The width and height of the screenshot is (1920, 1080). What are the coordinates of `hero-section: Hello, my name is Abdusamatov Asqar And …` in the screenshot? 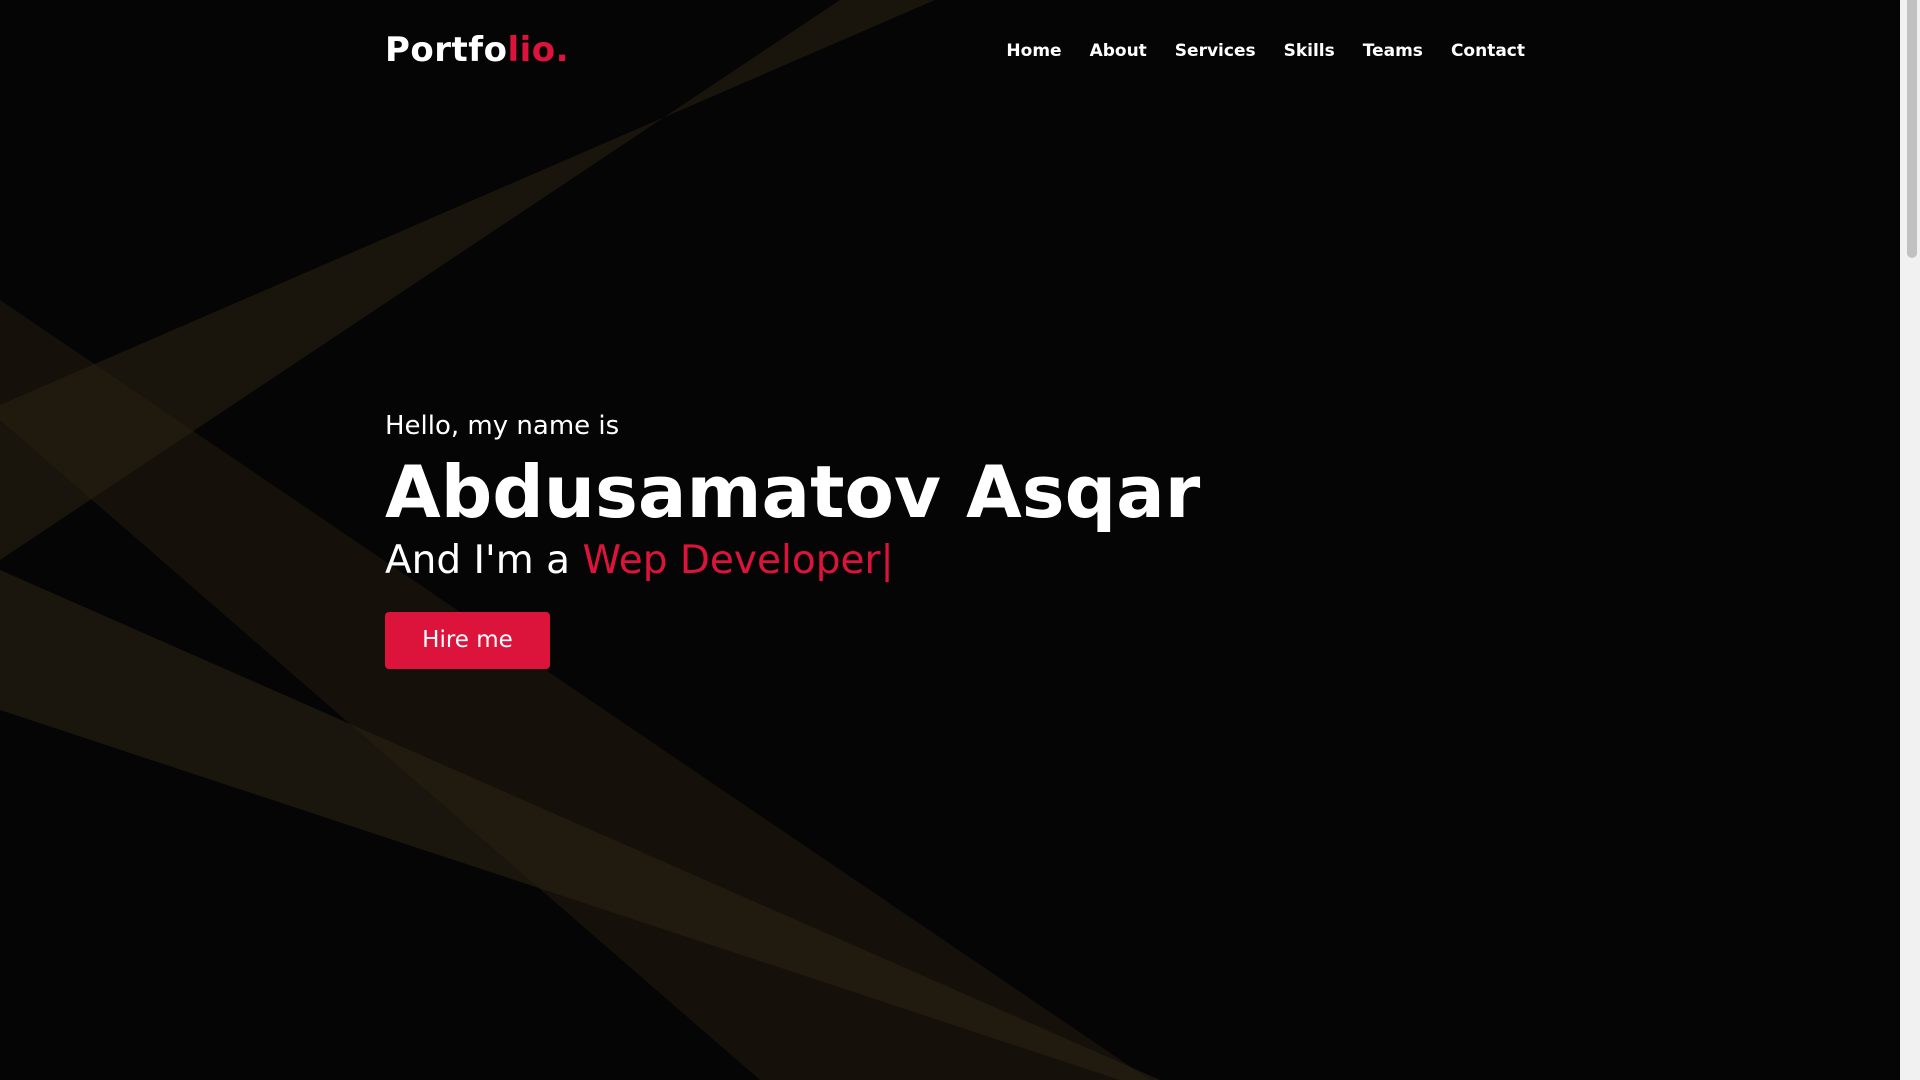 It's located at (792, 538).